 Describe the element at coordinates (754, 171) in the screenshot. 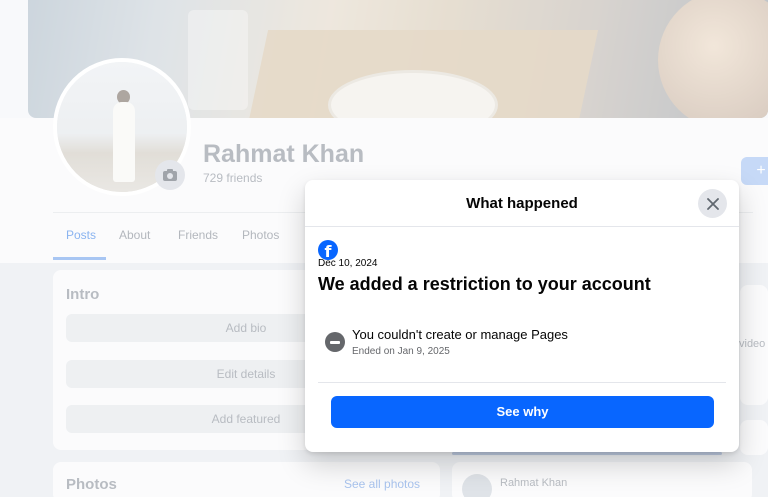

I see `add-story-button: +` at that location.